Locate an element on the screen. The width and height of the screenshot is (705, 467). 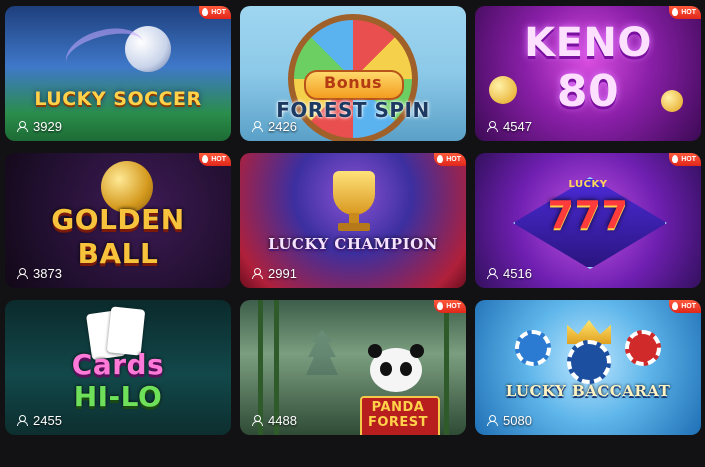
player-count: 5080 is located at coordinates (509, 420).